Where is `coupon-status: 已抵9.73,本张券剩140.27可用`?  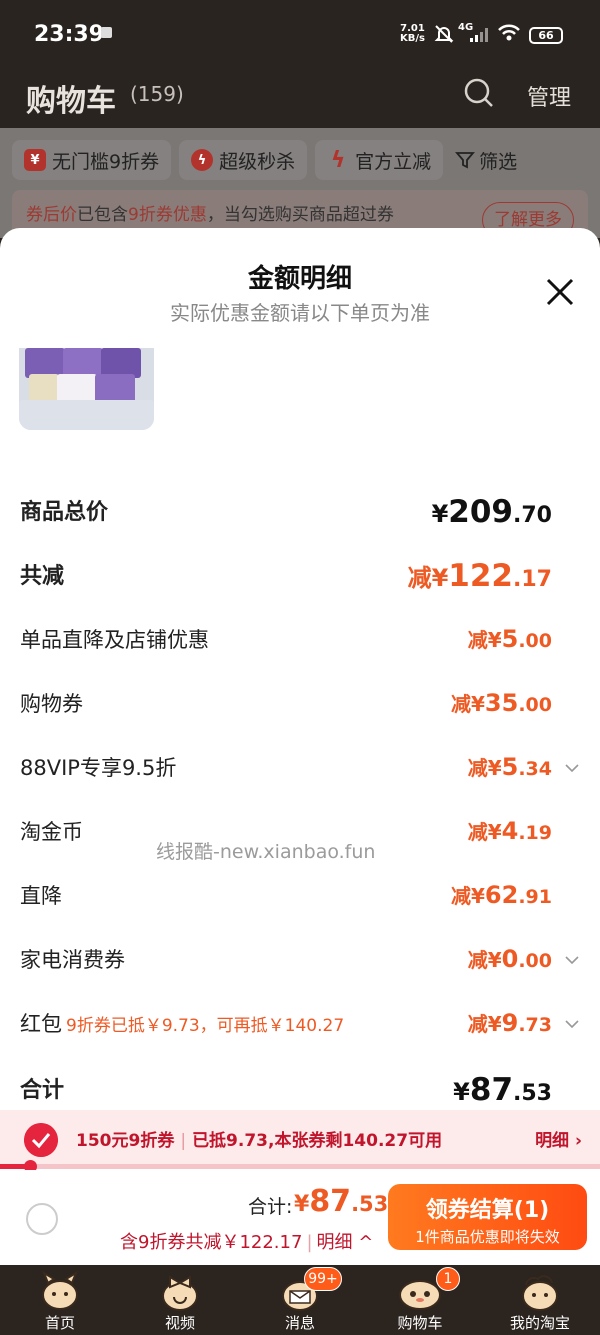
coupon-status: 已抵9.73,本张券剩140.27可用 is located at coordinates (317, 1141).